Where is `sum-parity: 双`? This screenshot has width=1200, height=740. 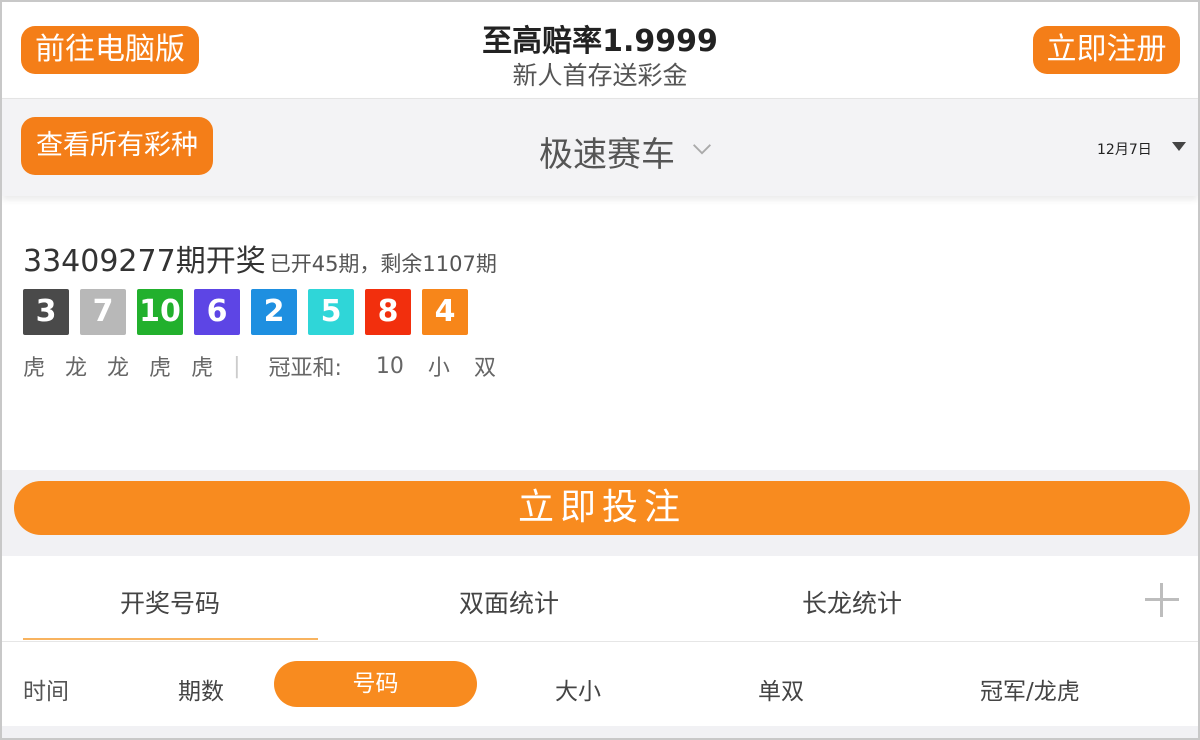
sum-parity: 双 is located at coordinates (484, 368).